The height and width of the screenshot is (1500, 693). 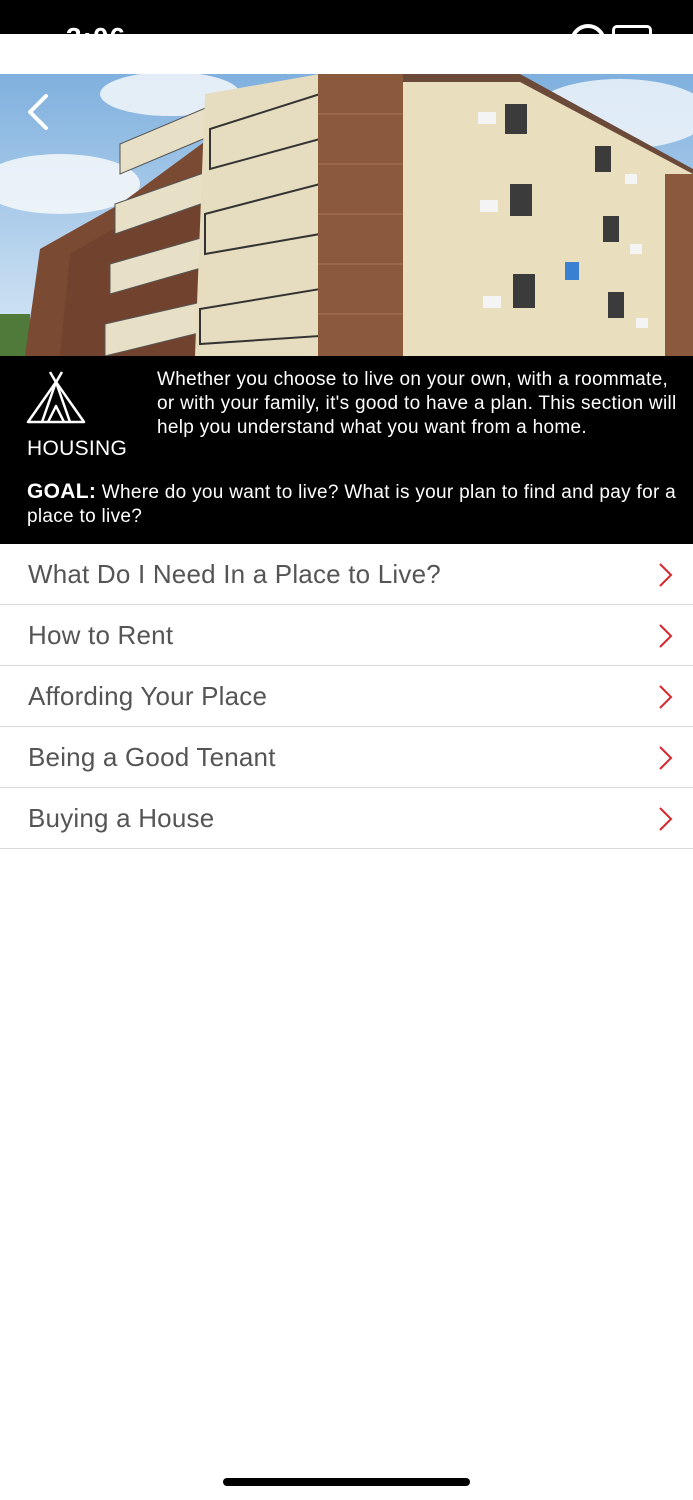 I want to click on list-item-label: Affording Your Place, so click(x=148, y=696).